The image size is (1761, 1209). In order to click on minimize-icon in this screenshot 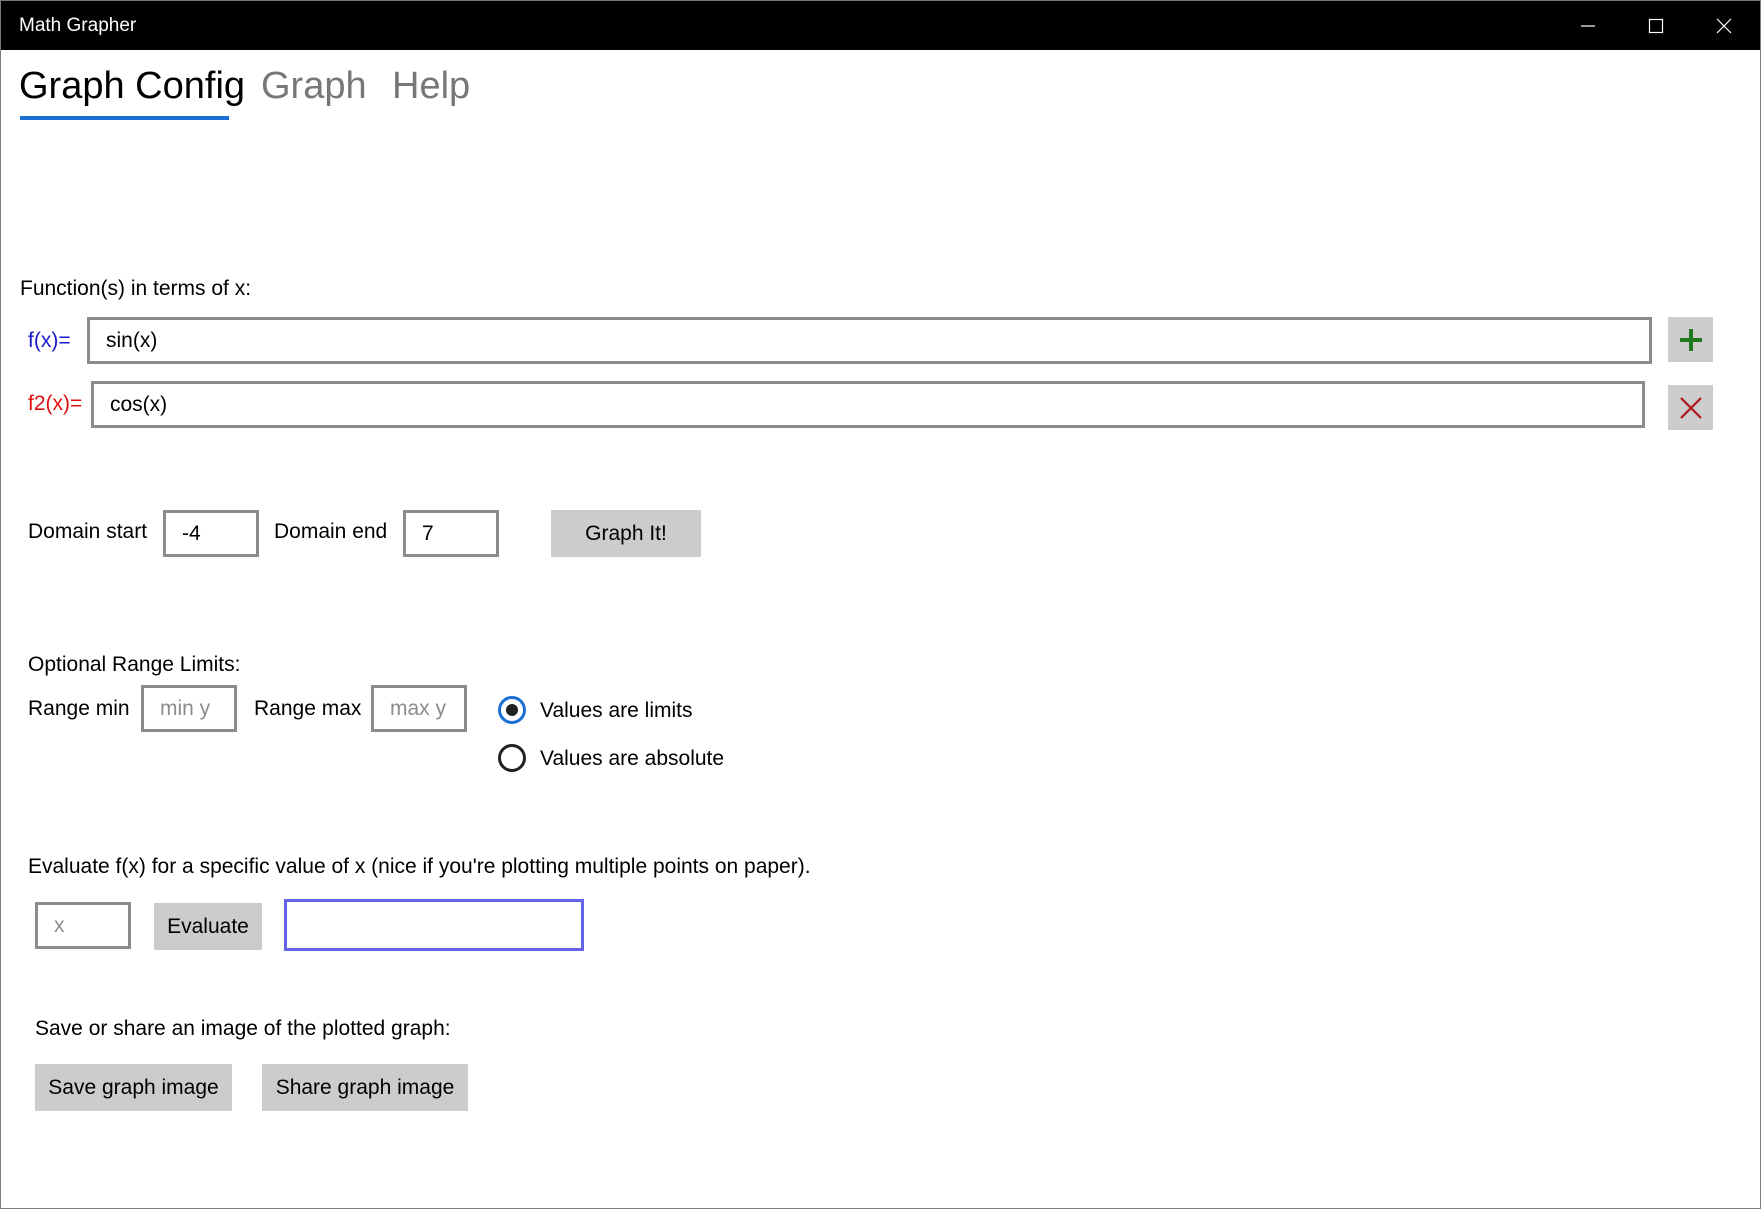, I will do `click(1588, 25)`.